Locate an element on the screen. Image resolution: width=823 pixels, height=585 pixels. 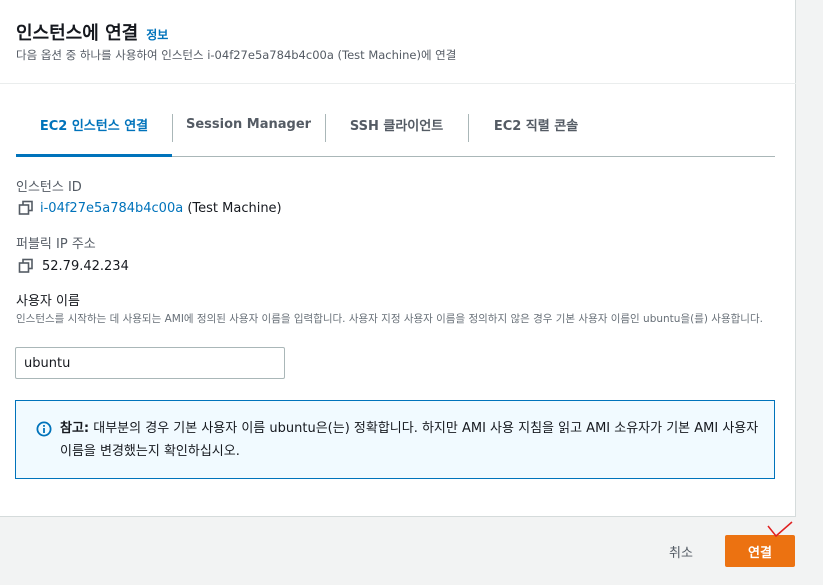
tab-label: EC2 직렬 콘솔 is located at coordinates (536, 126).